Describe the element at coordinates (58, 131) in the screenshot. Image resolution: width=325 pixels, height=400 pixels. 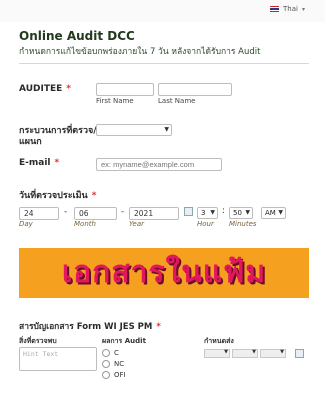
I see `process-label-line1: กระบวนการที่ตรวจ/` at that location.